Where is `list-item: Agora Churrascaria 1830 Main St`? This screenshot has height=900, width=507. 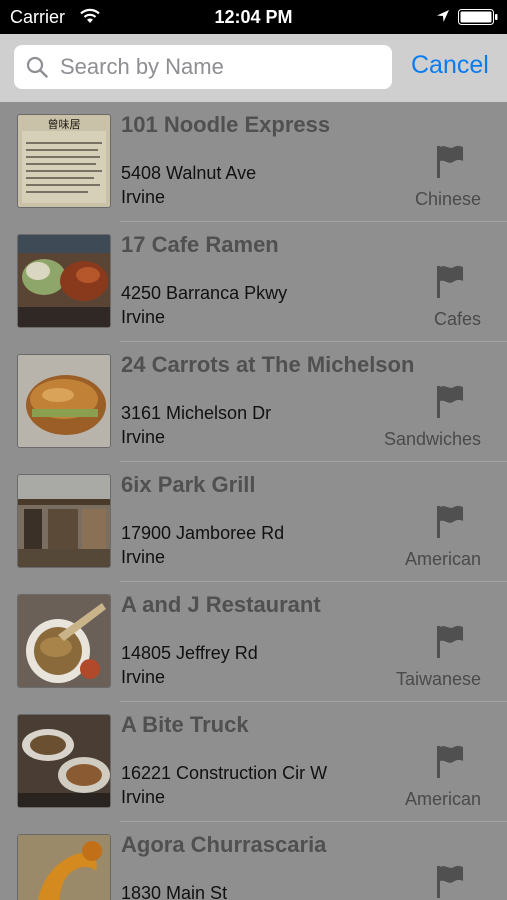 list-item: Agora Churrascaria 1830 Main St is located at coordinates (253, 861).